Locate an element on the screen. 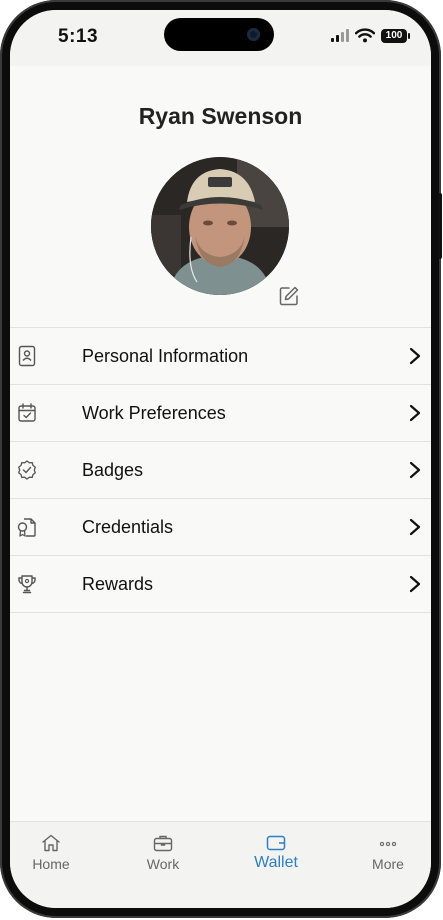 The width and height of the screenshot is (443, 920). briefcase-icon is located at coordinates (163, 843).